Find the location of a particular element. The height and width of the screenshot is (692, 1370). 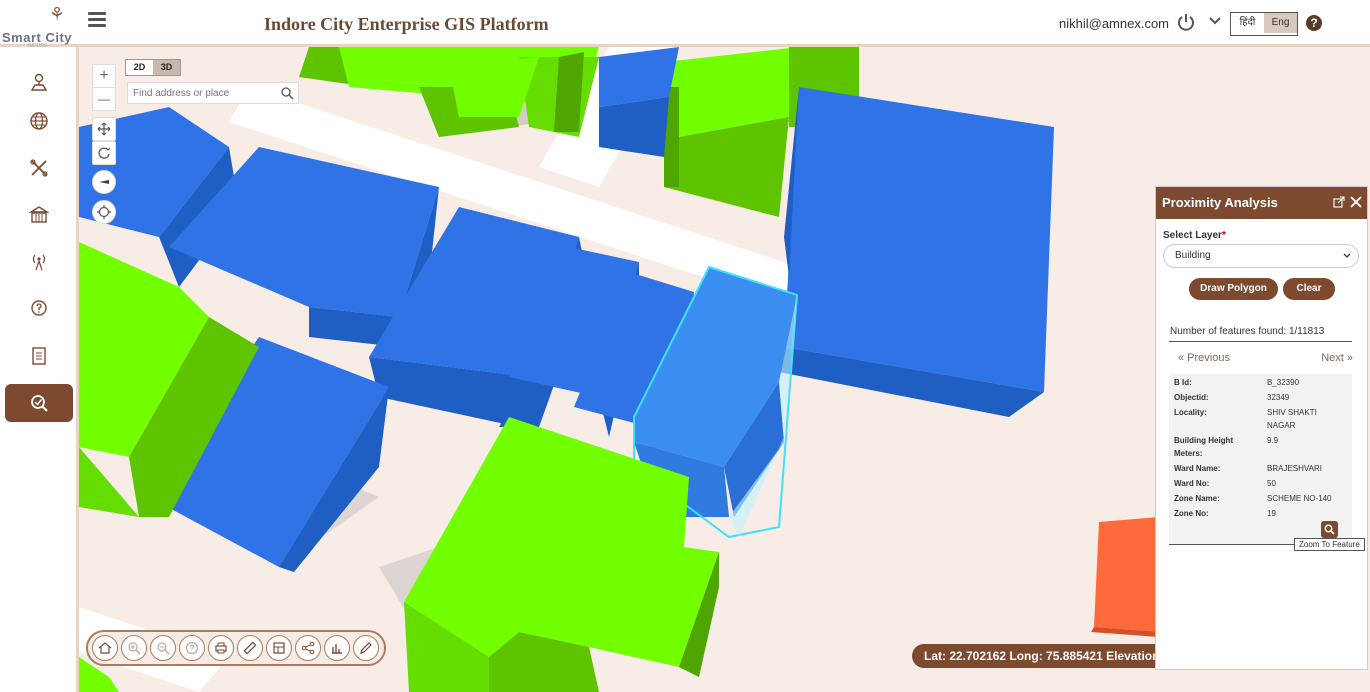

previous-button: « Previous is located at coordinates (1204, 358).